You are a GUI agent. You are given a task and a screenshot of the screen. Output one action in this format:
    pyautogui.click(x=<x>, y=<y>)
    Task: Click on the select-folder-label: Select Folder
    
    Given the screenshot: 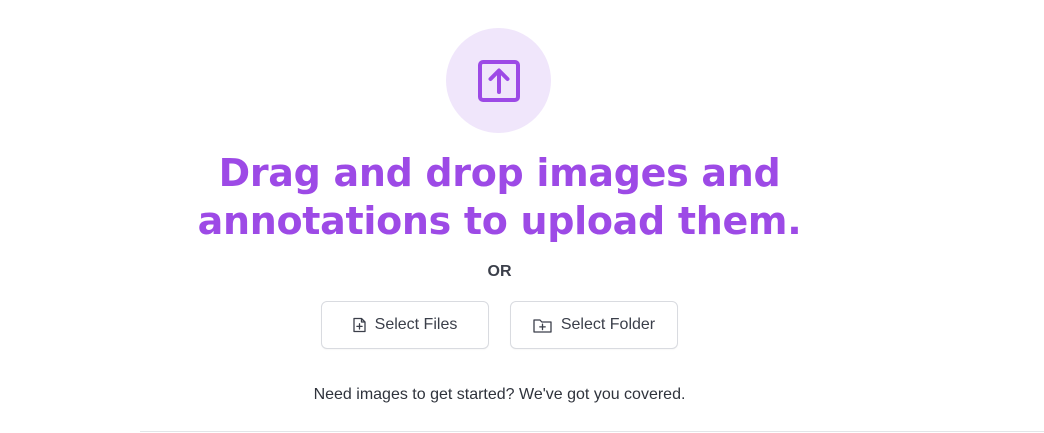 What is the action you would take?
    pyautogui.click(x=608, y=324)
    